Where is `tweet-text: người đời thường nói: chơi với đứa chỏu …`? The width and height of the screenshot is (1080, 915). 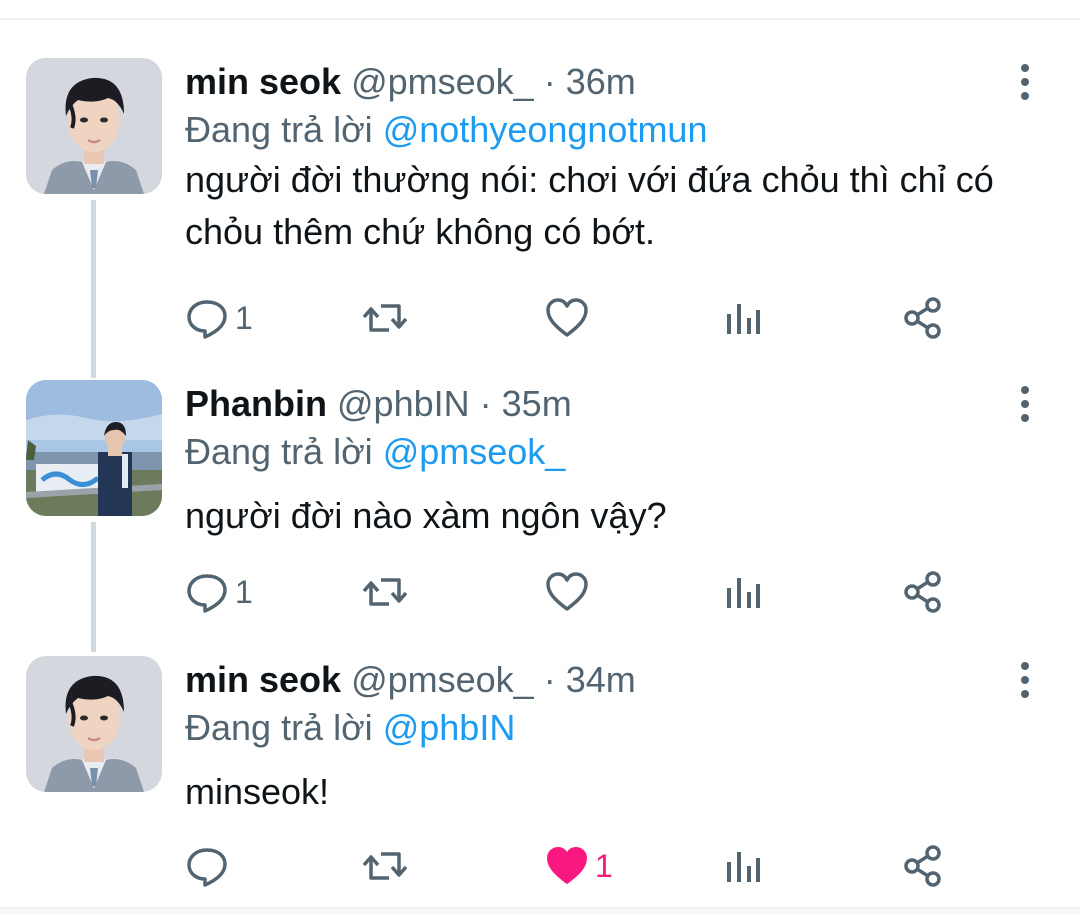 tweet-text: người đời thường nói: chơi với đứa chỏu … is located at coordinates (589, 205).